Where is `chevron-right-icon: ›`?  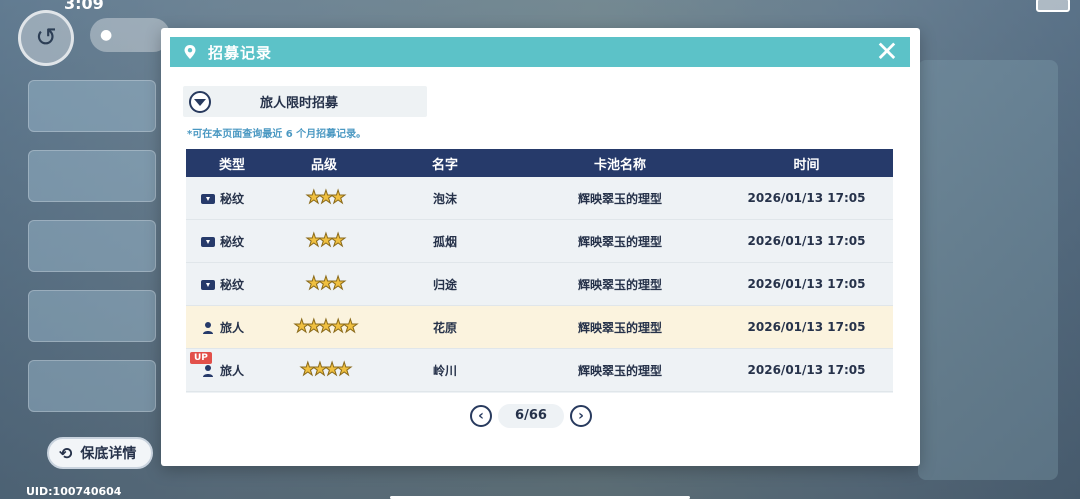 chevron-right-icon: › is located at coordinates (581, 416).